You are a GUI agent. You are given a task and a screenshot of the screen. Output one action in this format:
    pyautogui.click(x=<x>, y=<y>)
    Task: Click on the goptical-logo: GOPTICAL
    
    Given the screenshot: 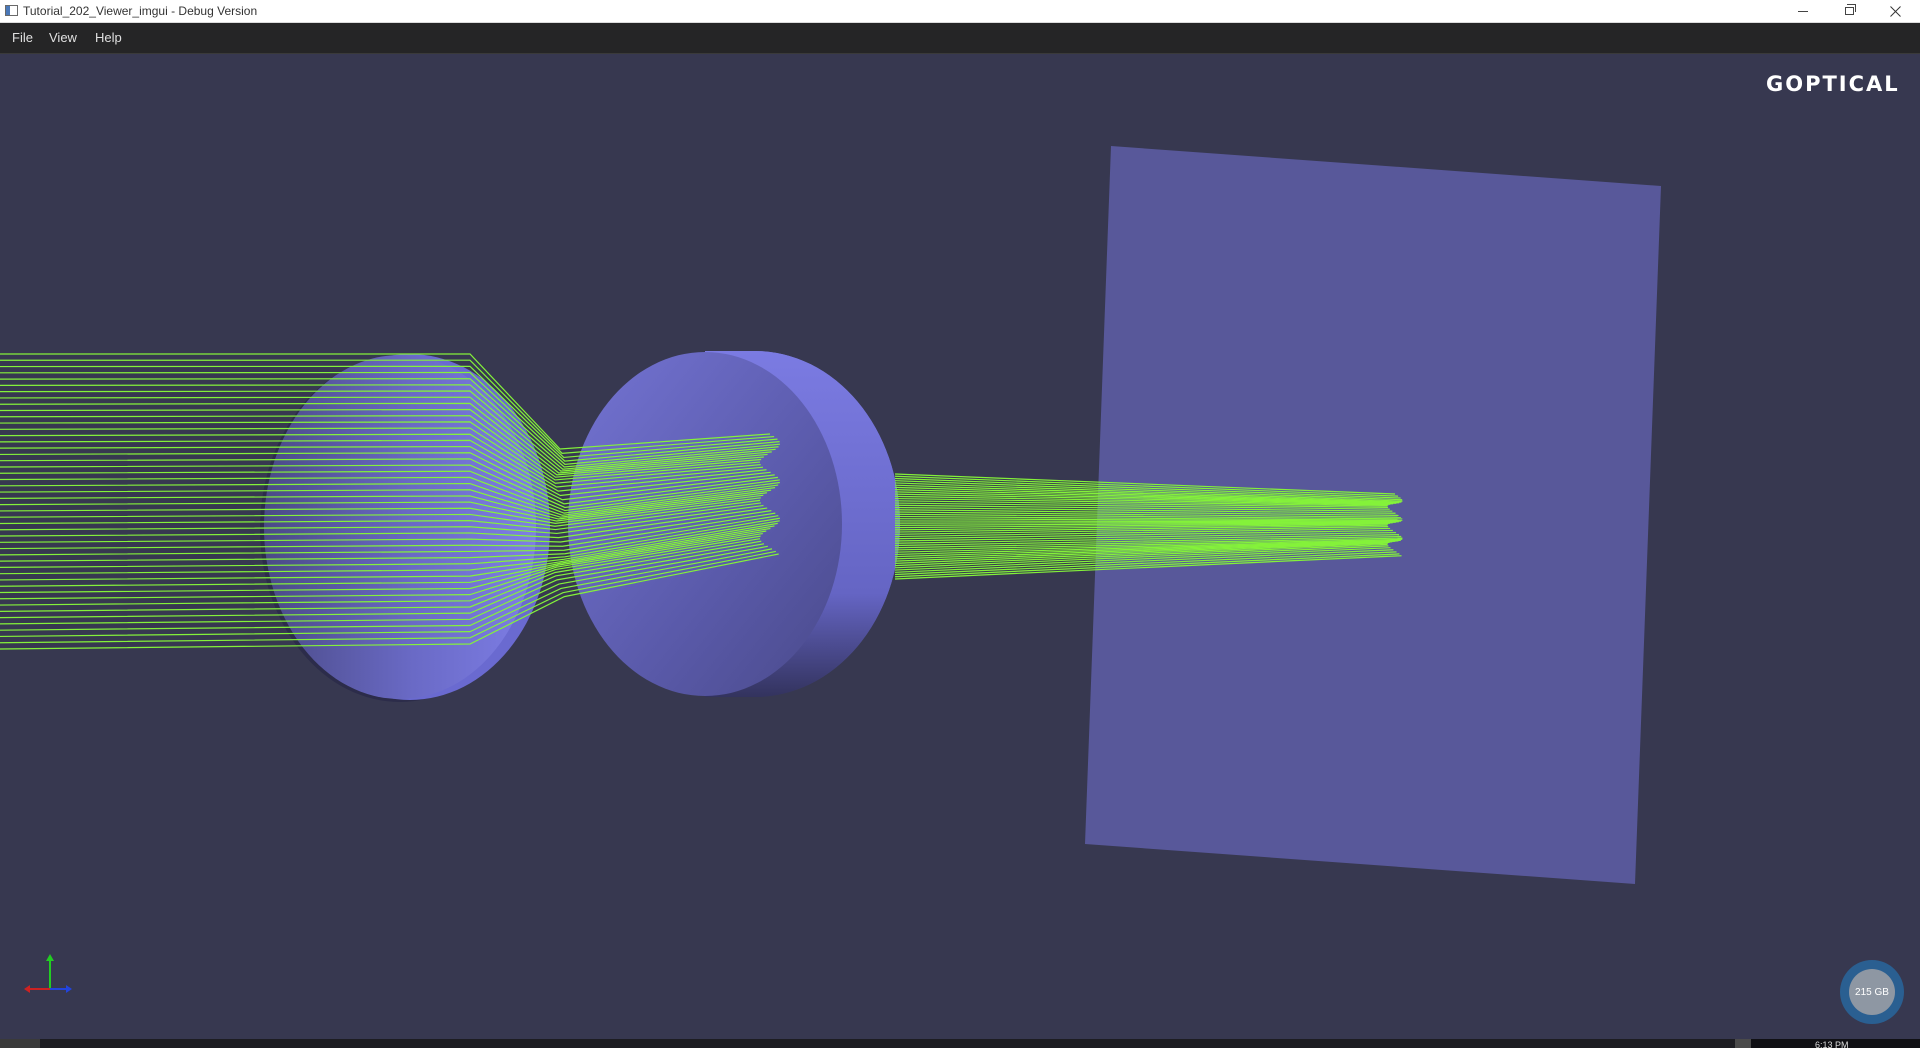 What is the action you would take?
    pyautogui.click(x=1833, y=84)
    